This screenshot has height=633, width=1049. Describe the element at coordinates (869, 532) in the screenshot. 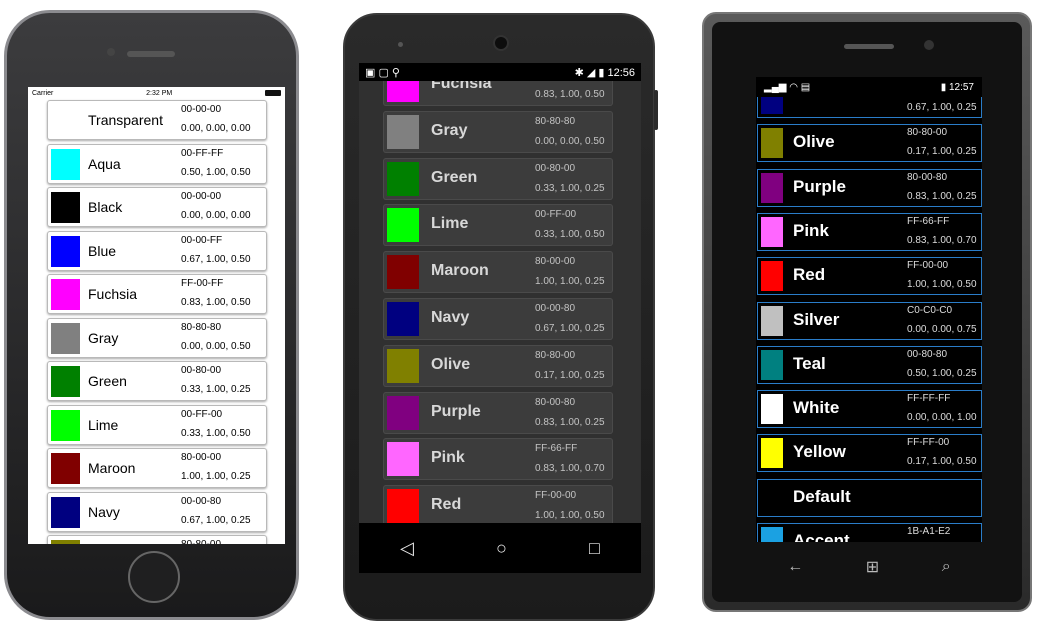

I see `color-list-item: Accent1B-A1-E20.55, 0.79, 0.50` at that location.